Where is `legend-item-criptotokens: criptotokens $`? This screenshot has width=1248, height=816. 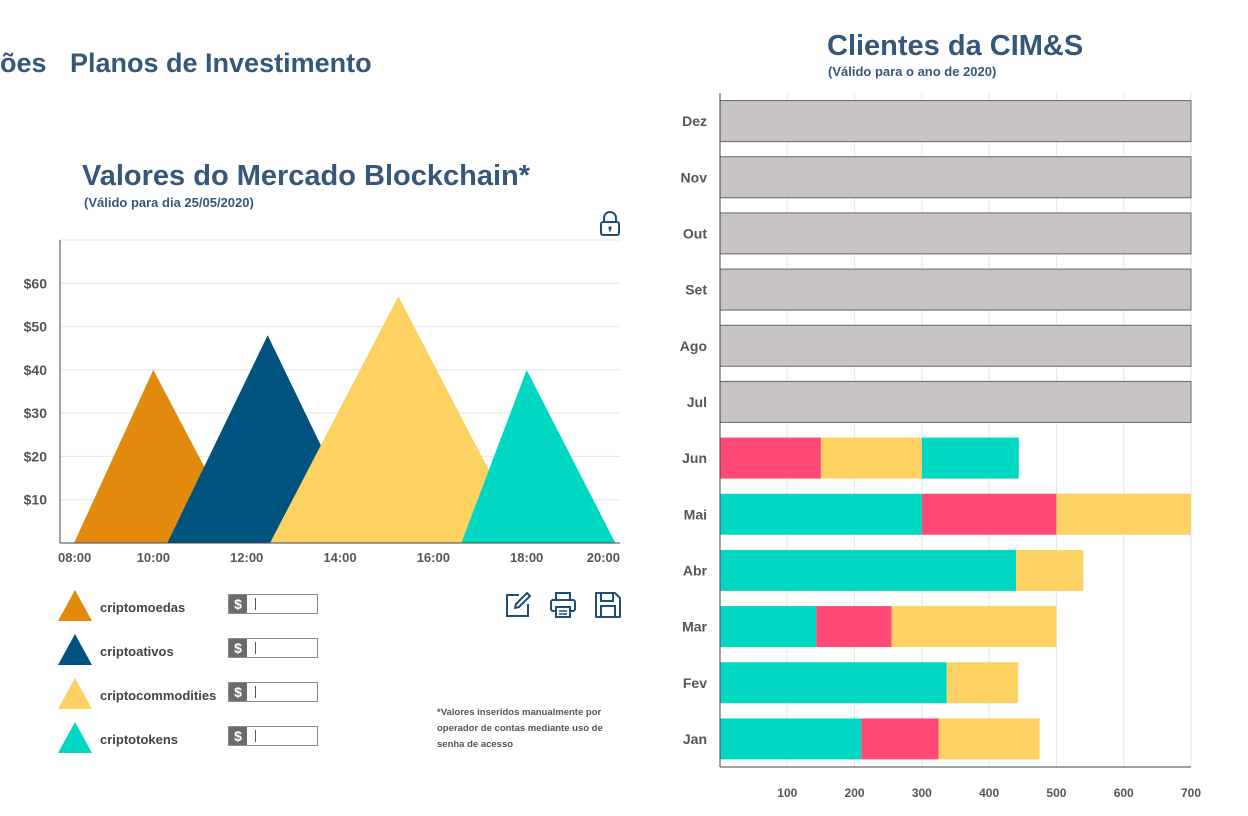 legend-item-criptotokens: criptotokens $ is located at coordinates (193, 739).